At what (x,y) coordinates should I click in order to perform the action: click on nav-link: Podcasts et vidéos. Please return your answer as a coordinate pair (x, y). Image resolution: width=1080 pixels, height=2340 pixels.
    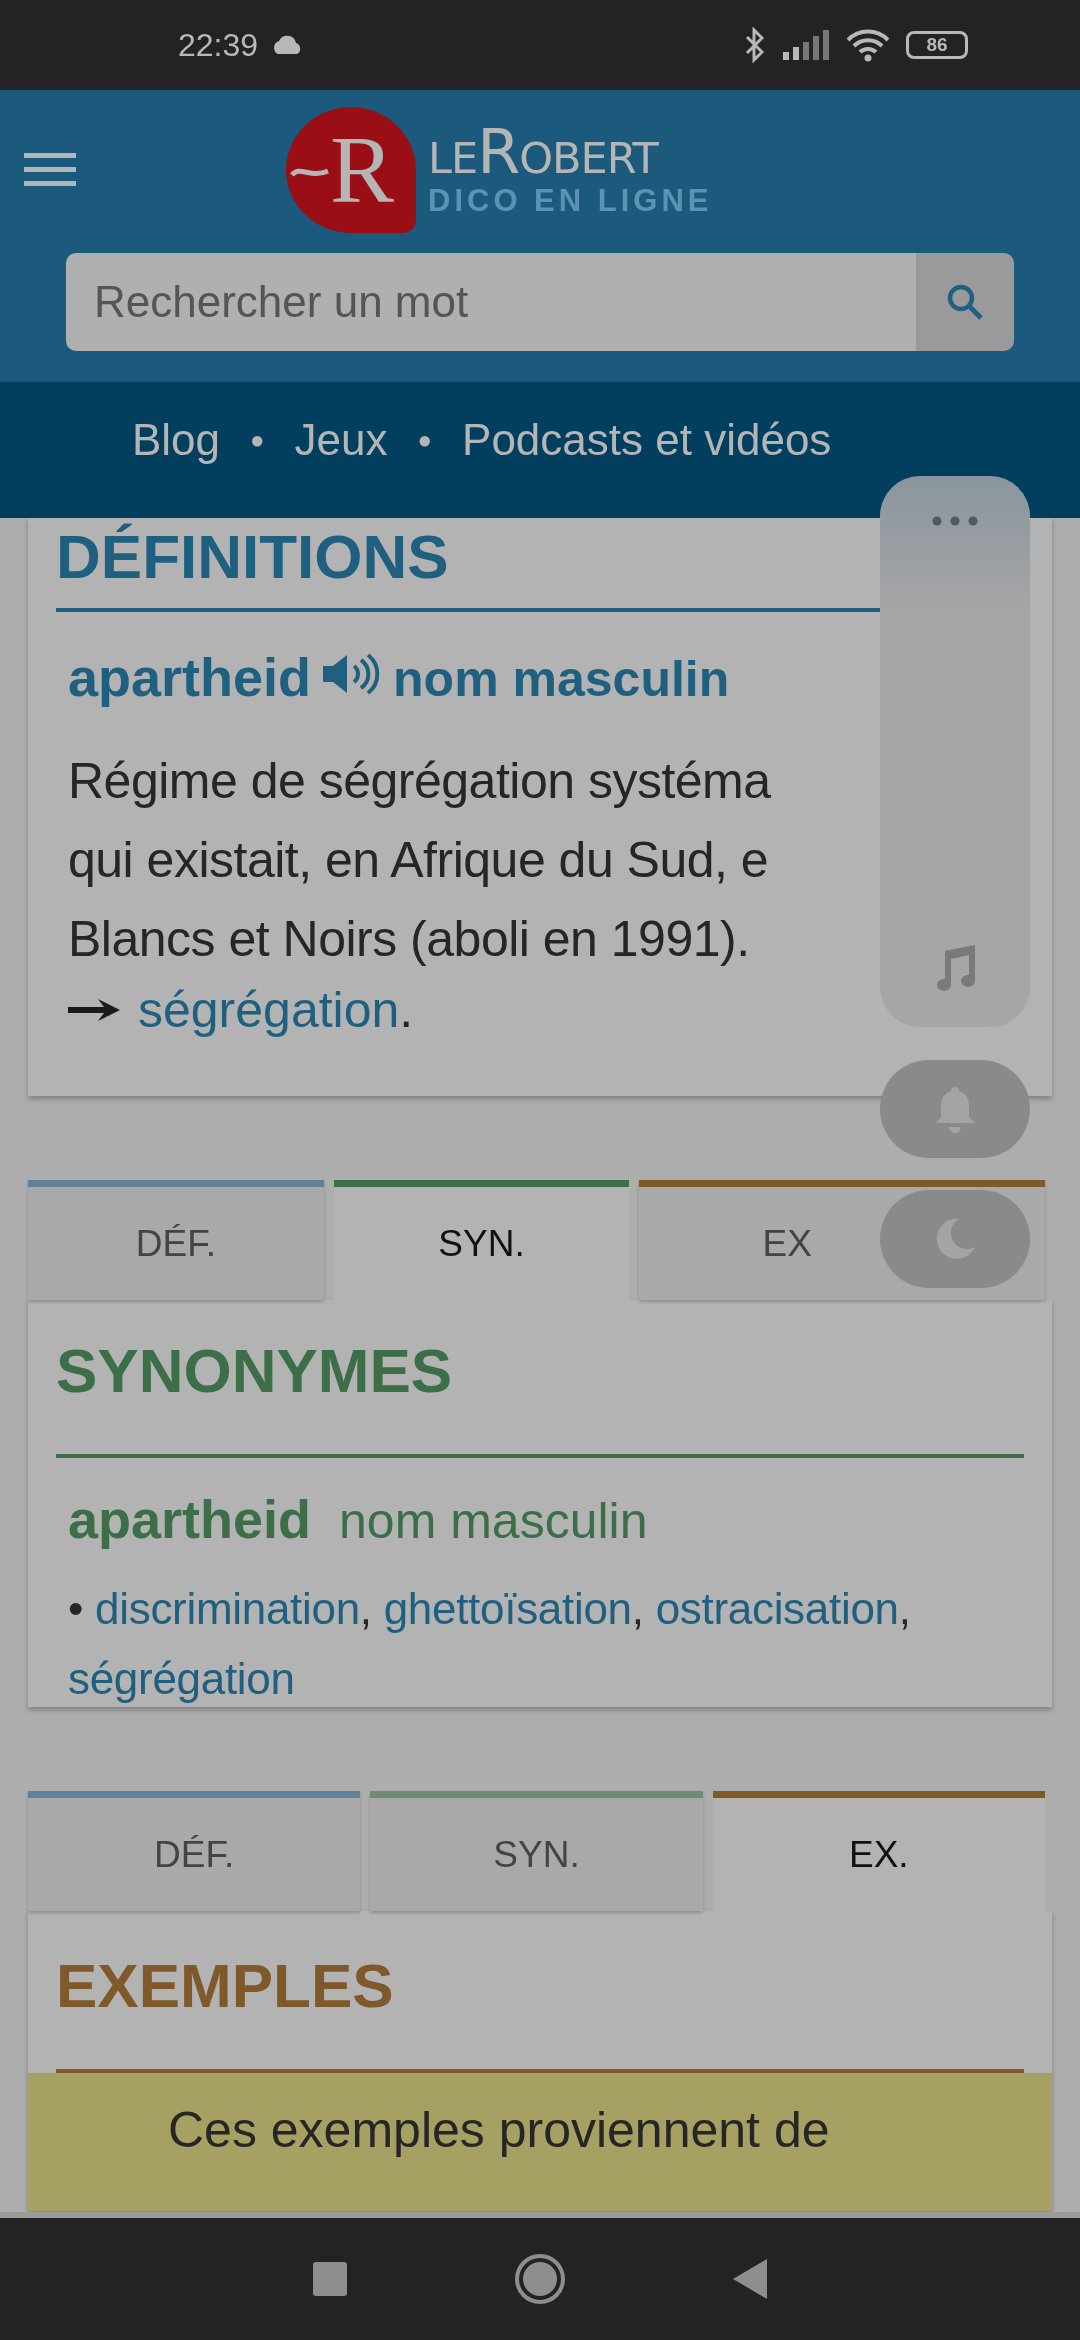
    Looking at the image, I should click on (647, 440).